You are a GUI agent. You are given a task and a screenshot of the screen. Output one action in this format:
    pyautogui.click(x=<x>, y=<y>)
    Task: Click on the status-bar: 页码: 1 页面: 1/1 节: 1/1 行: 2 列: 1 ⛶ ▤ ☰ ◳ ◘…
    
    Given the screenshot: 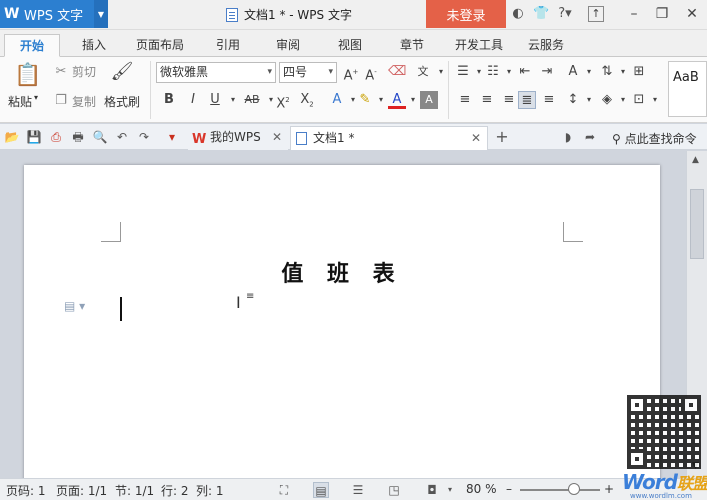 What is the action you would take?
    pyautogui.click(x=353, y=489)
    